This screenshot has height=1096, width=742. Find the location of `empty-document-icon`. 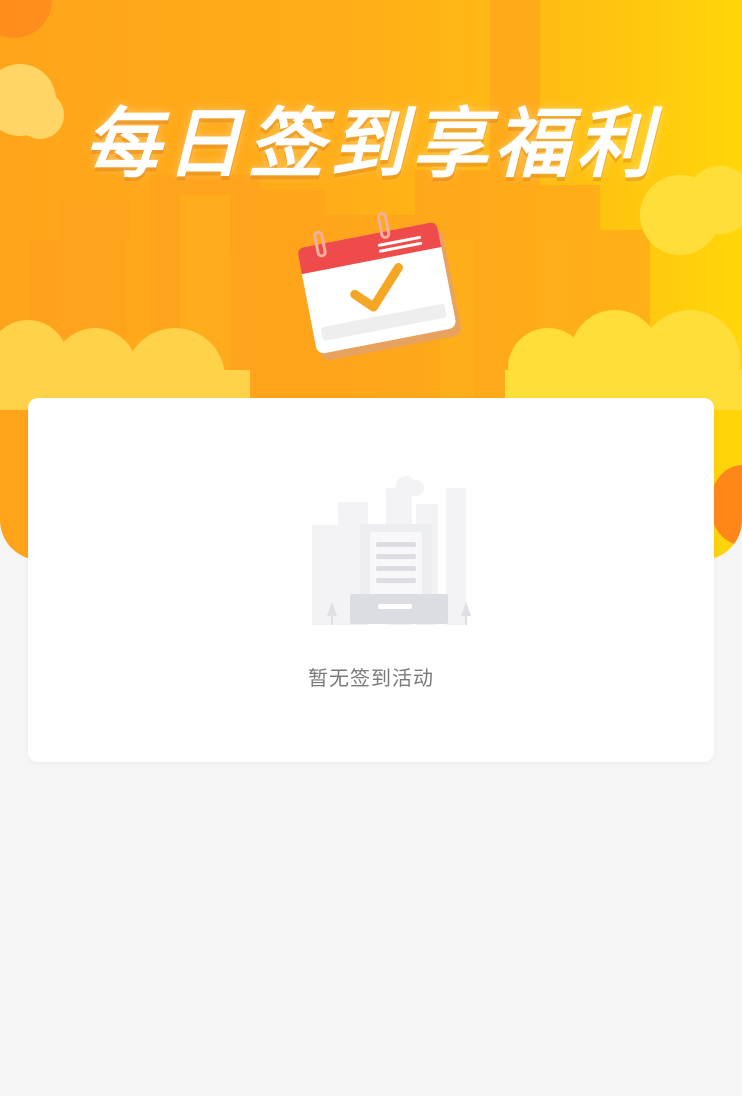

empty-document-icon is located at coordinates (391, 550).